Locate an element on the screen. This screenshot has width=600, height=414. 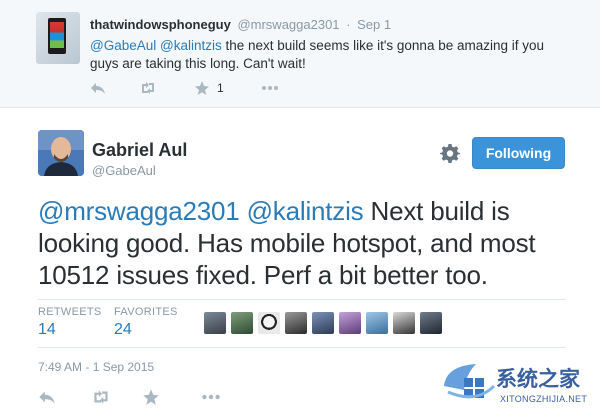
gear-icon is located at coordinates (450, 153).